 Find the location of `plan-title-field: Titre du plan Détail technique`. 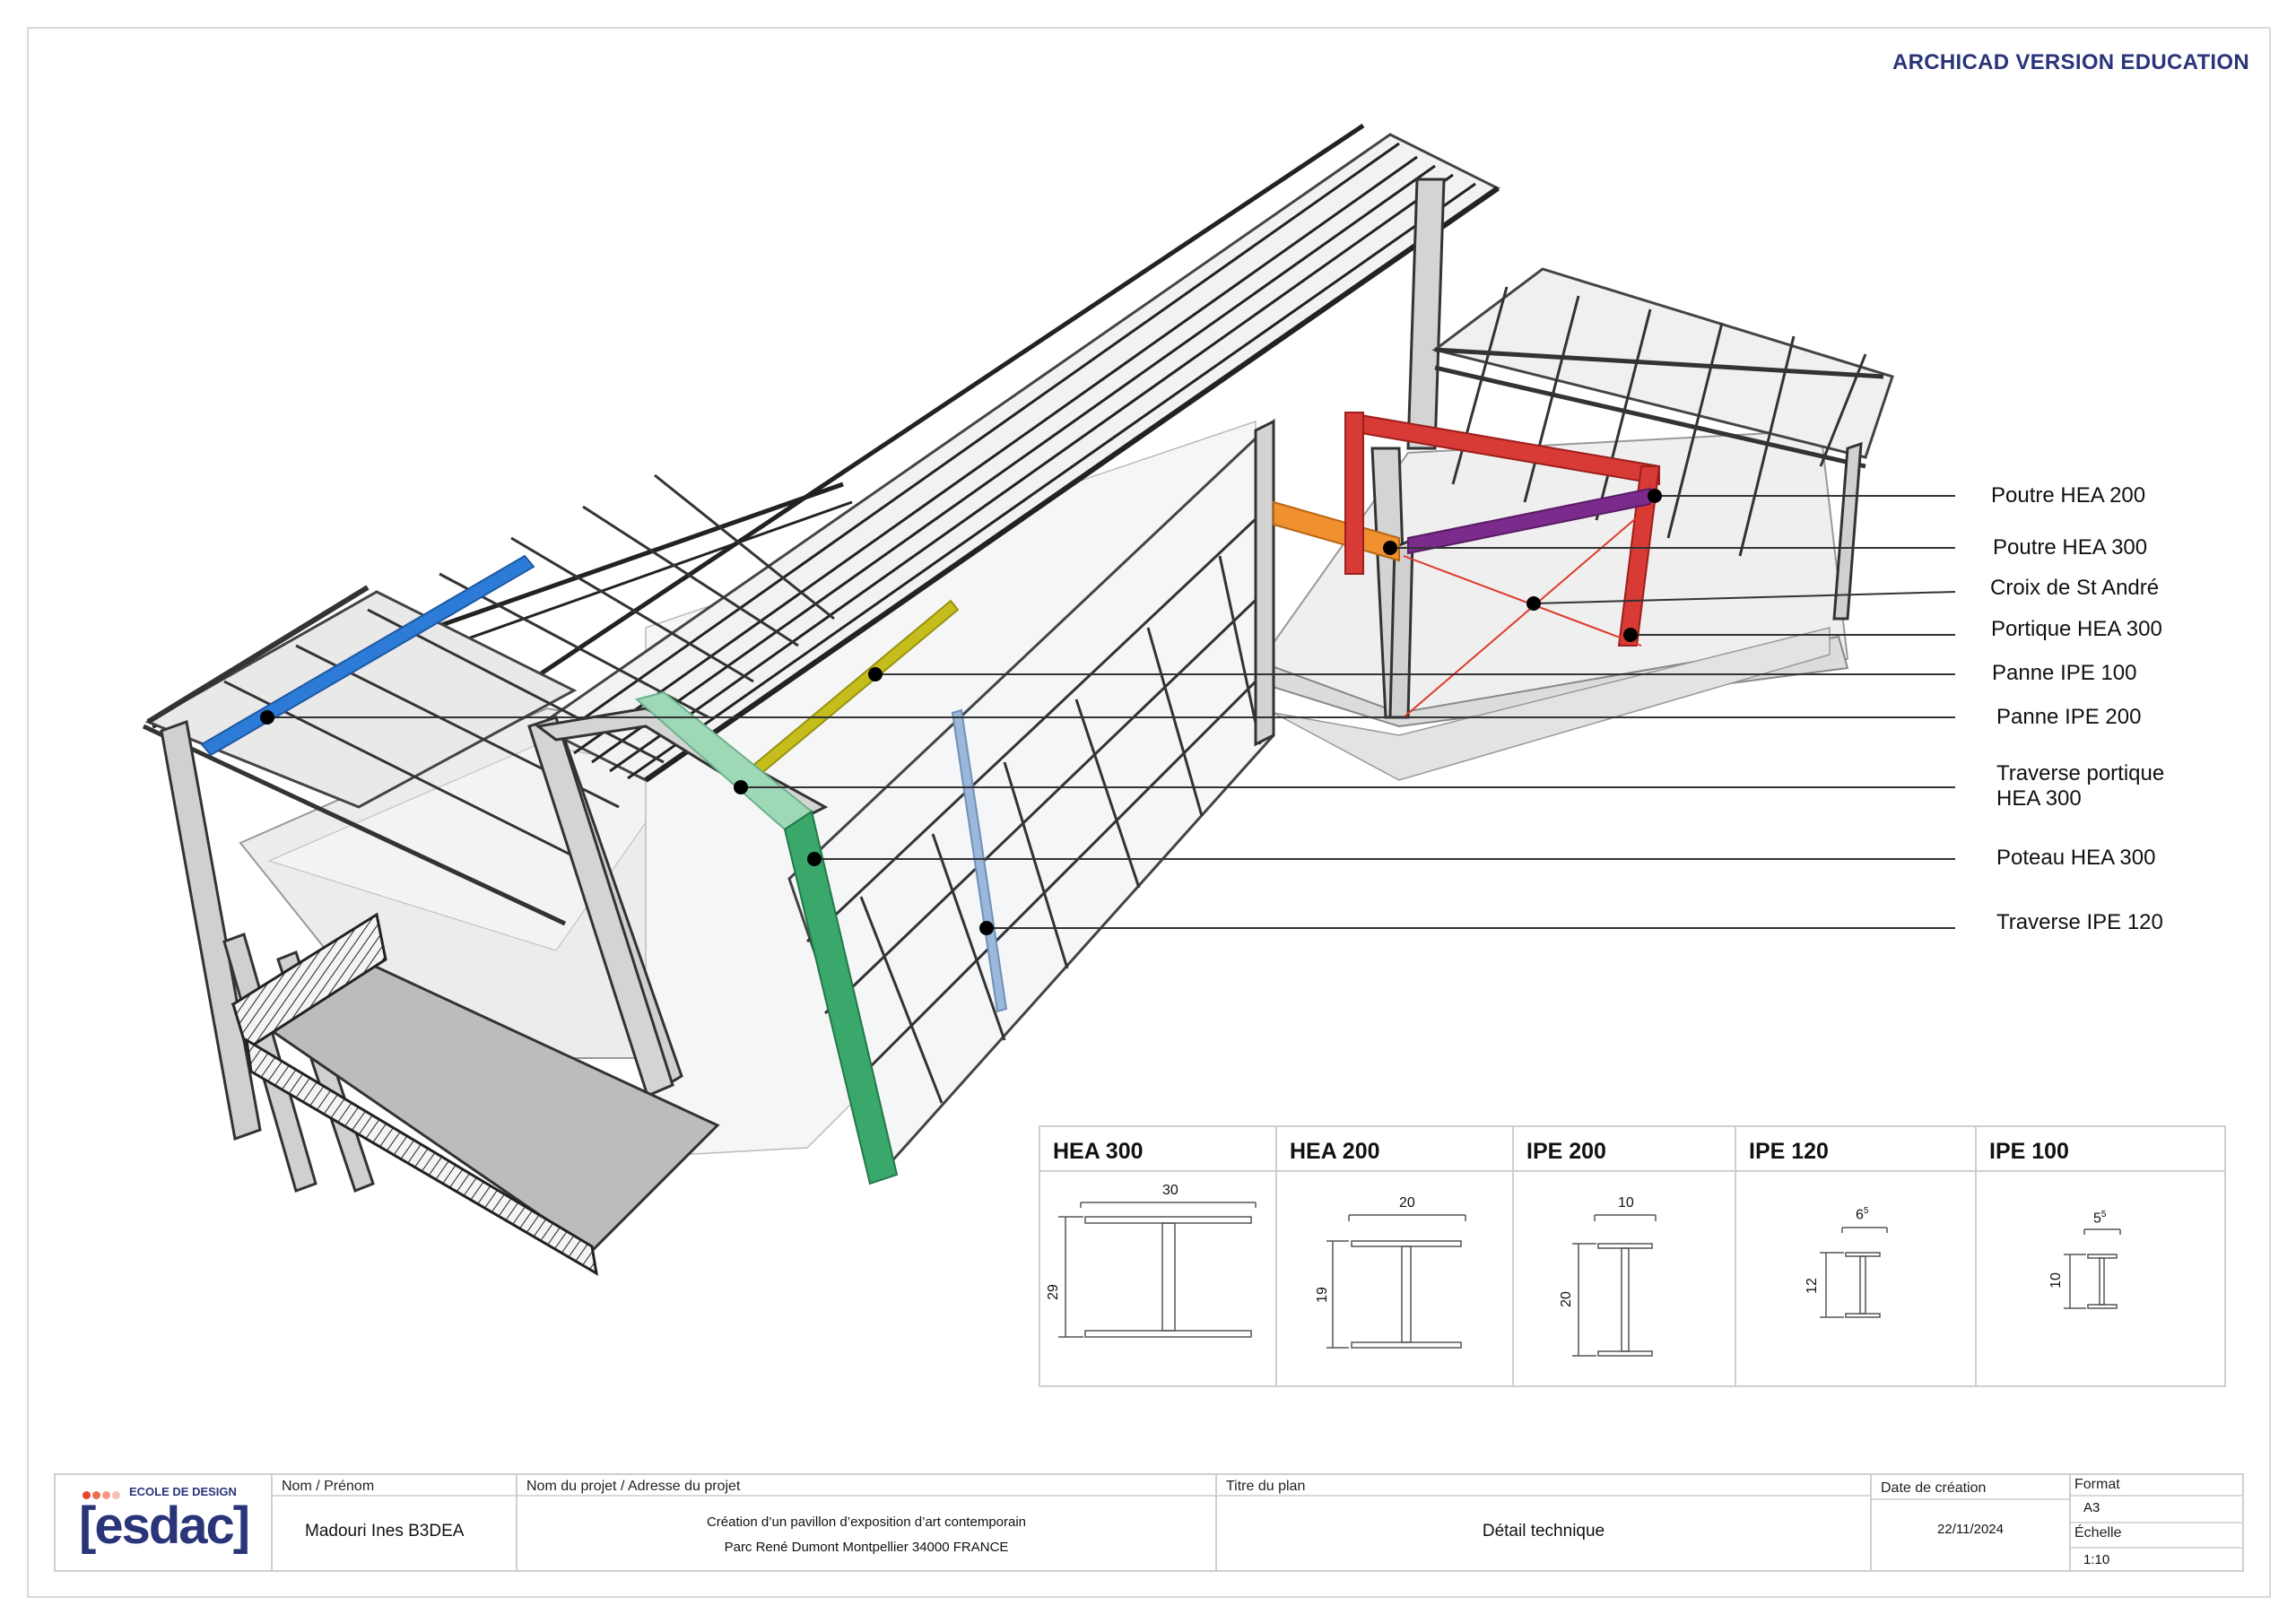

plan-title-field: Titre du plan Détail technique is located at coordinates (1544, 1522).